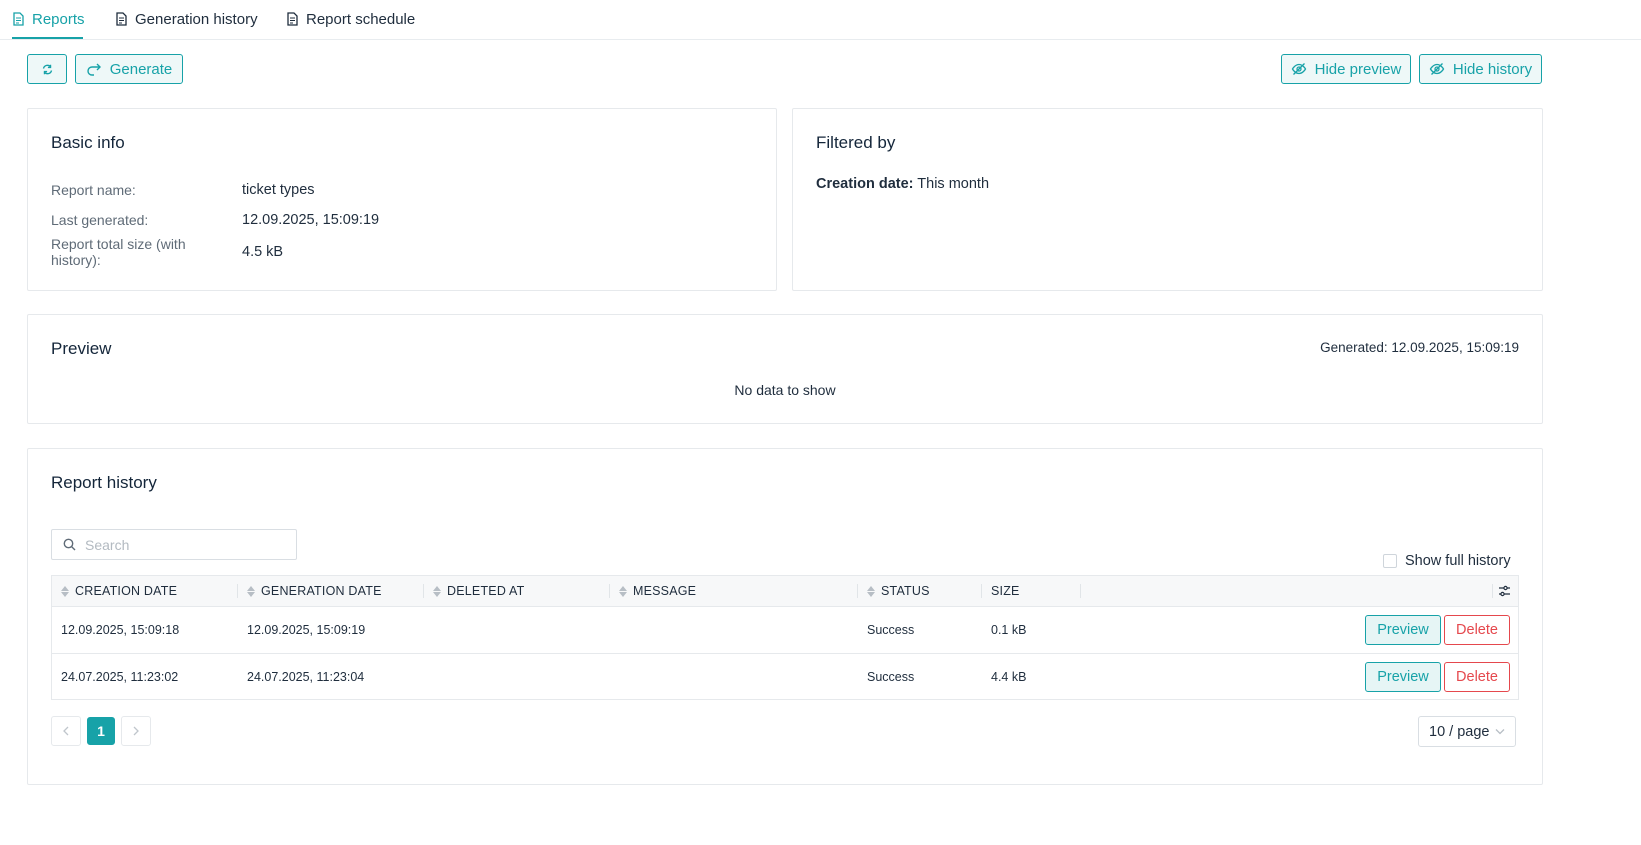 The width and height of the screenshot is (1641, 845). Describe the element at coordinates (141, 69) in the screenshot. I see `generate-label: Generate` at that location.